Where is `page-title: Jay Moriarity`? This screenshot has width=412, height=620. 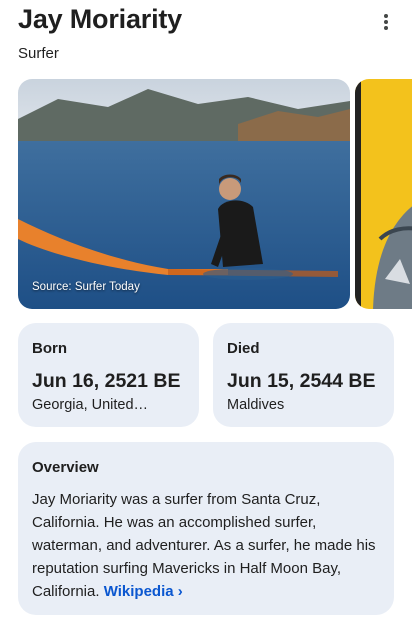
page-title: Jay Moriarity is located at coordinates (100, 19).